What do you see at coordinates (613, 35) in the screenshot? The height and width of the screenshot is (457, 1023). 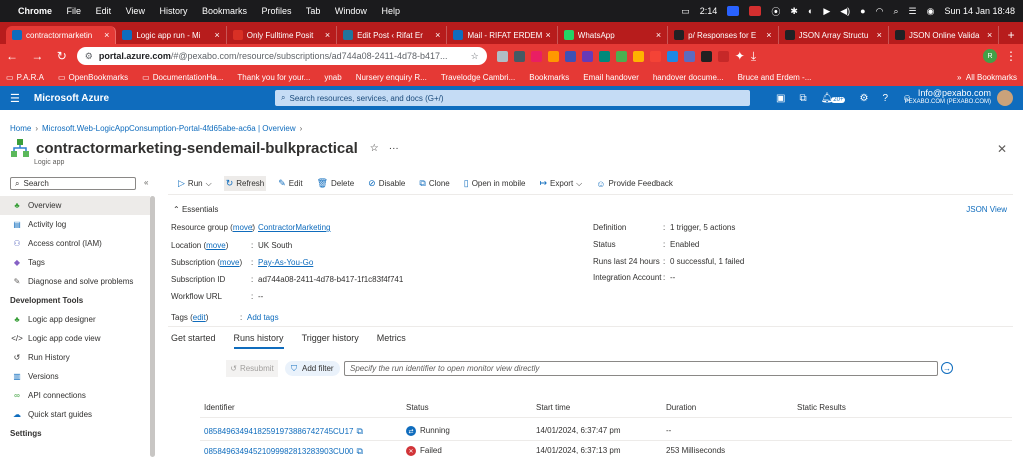 I see `browser-tab: WhatsApp ×` at bounding box center [613, 35].